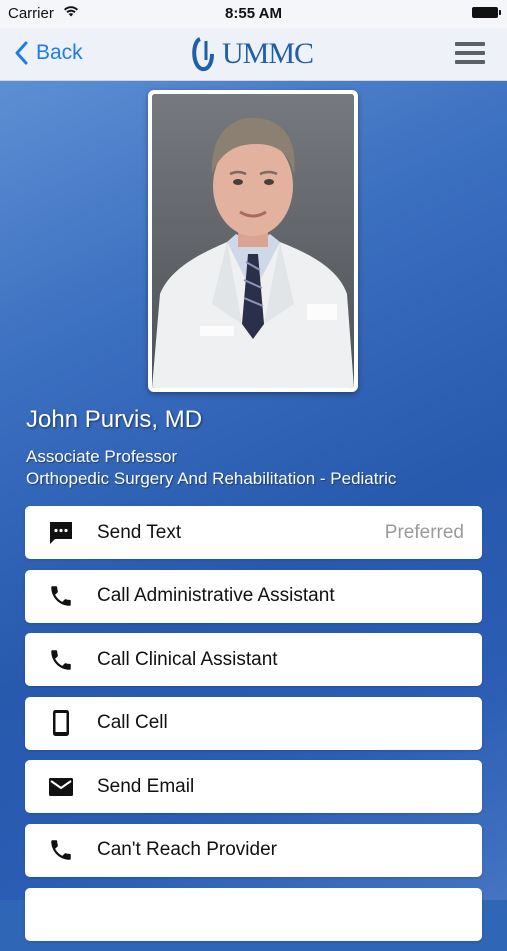  What do you see at coordinates (203, 54) in the screenshot?
I see `logo-mark-icon` at bounding box center [203, 54].